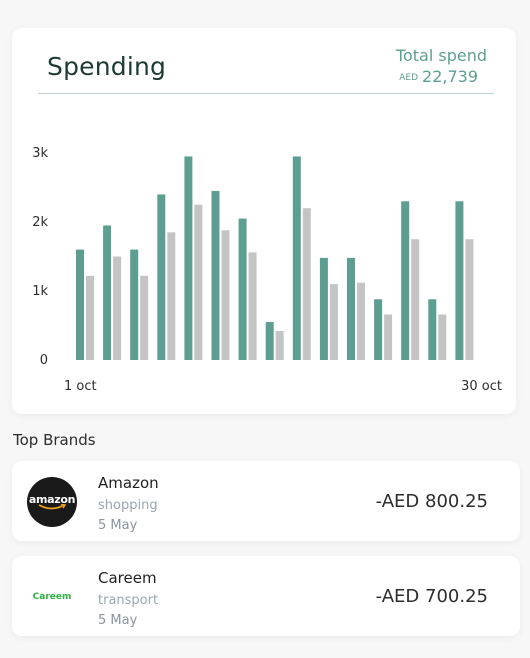  What do you see at coordinates (40, 153) in the screenshot?
I see `y-tick-label: 3k` at bounding box center [40, 153].